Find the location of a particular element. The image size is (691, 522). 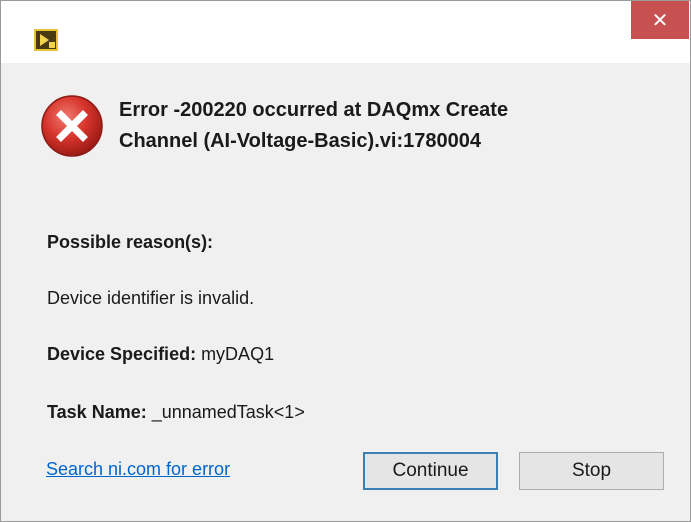

labview-app-icon is located at coordinates (46, 40).